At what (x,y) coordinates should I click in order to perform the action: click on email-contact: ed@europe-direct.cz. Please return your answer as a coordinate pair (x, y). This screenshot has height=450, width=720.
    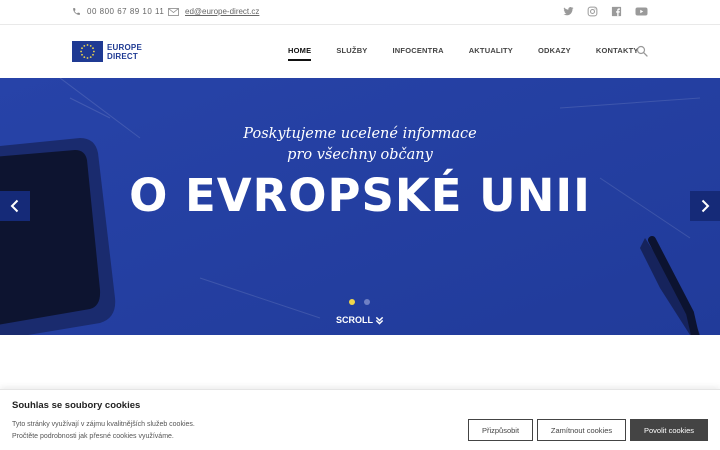
    Looking at the image, I should click on (213, 11).